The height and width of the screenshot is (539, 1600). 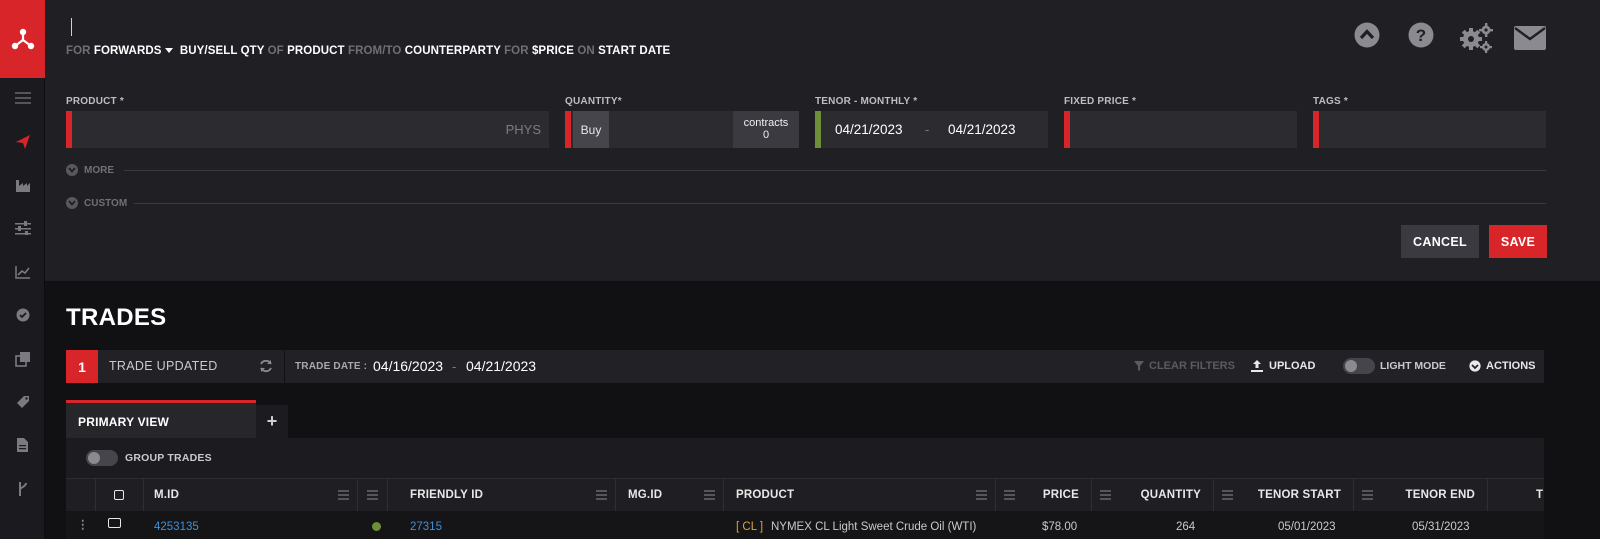 What do you see at coordinates (1184, 366) in the screenshot?
I see `clear-filters-button: CLEAR FILTERS` at bounding box center [1184, 366].